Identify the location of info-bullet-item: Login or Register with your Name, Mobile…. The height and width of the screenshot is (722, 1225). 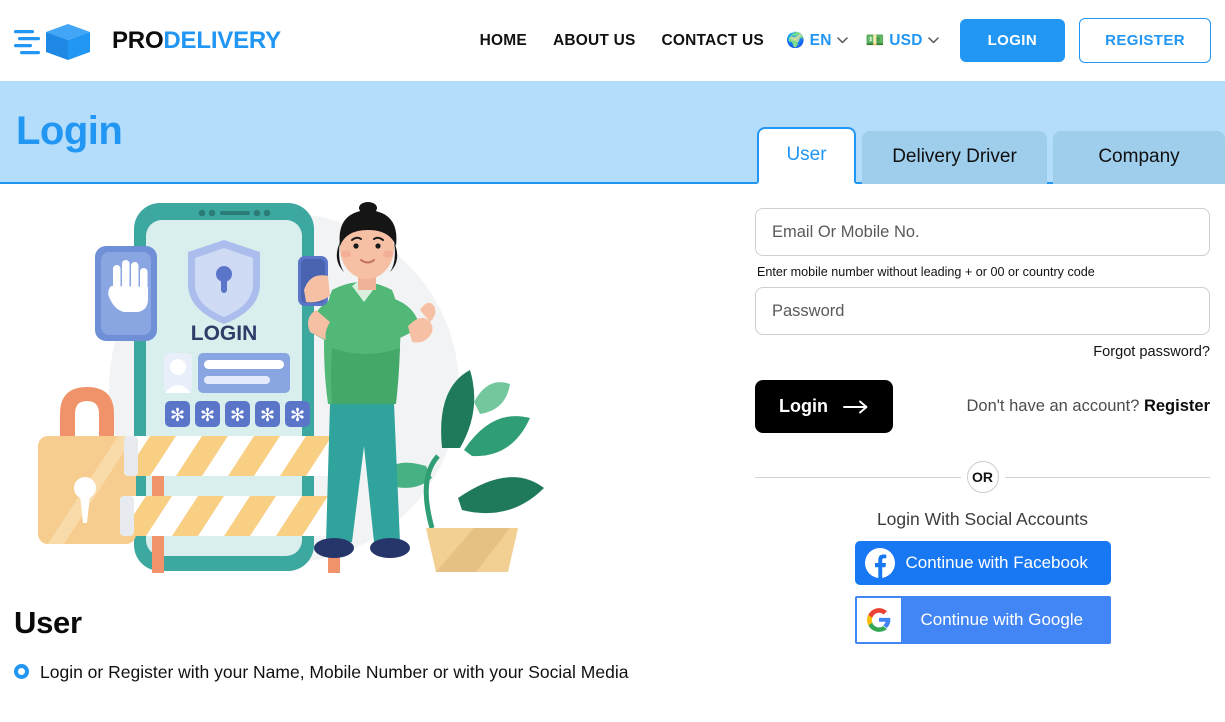
(384, 672).